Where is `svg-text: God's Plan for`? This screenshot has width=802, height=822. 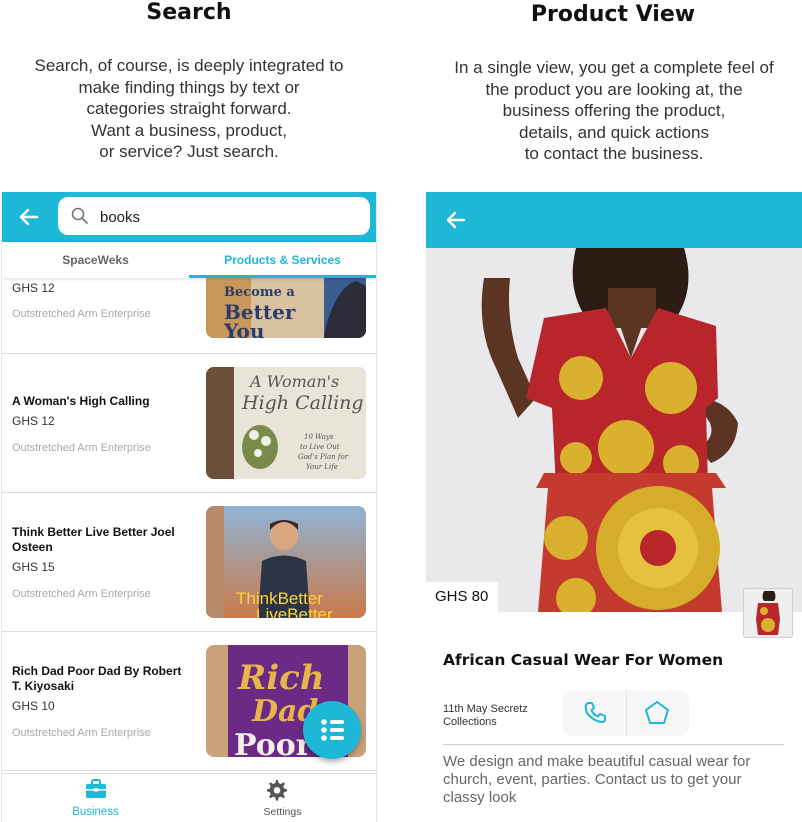
svg-text: God's Plan for is located at coordinates (323, 457).